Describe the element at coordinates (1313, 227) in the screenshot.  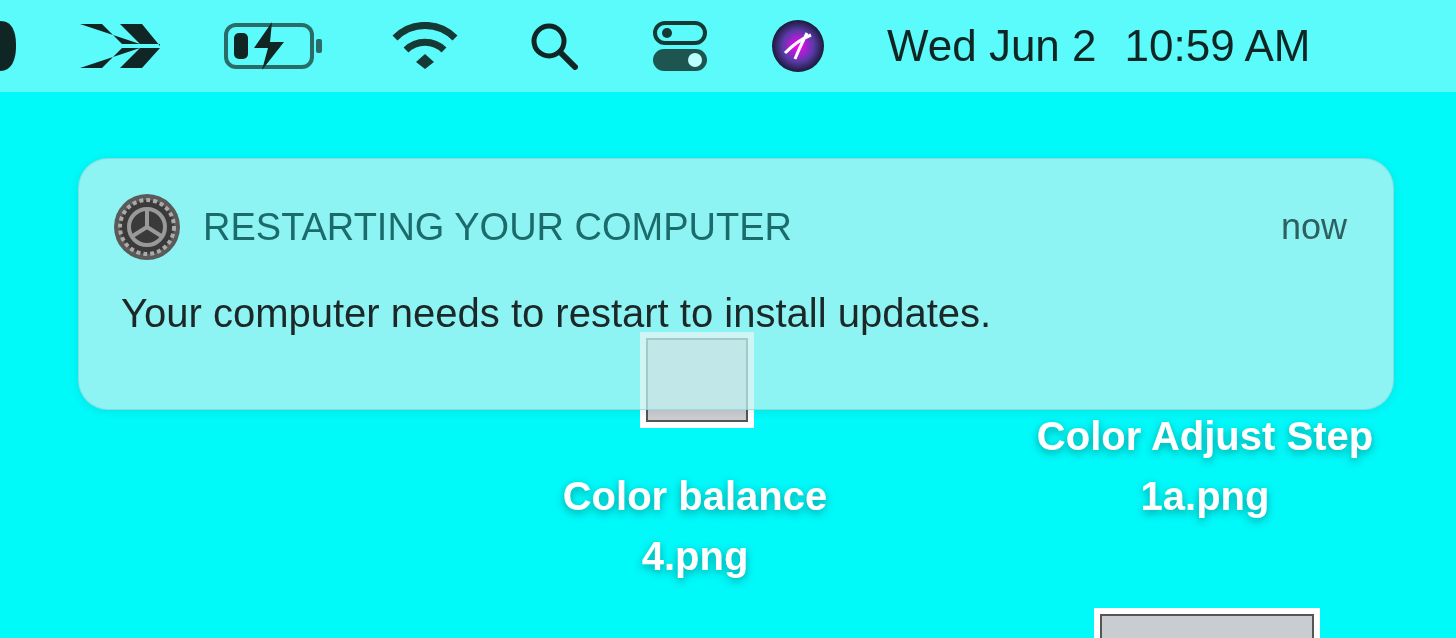
I see `notification-time: now` at that location.